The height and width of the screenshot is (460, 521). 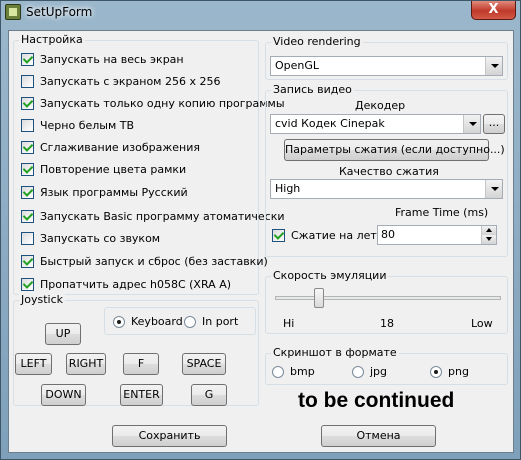 I want to click on checkbox-russian: Язык программы Русский, so click(x=104, y=192).